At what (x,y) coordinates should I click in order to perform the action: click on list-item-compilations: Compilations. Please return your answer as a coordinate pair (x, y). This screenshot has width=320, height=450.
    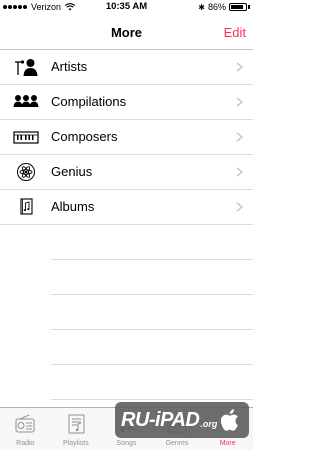
    Looking at the image, I should click on (126, 102).